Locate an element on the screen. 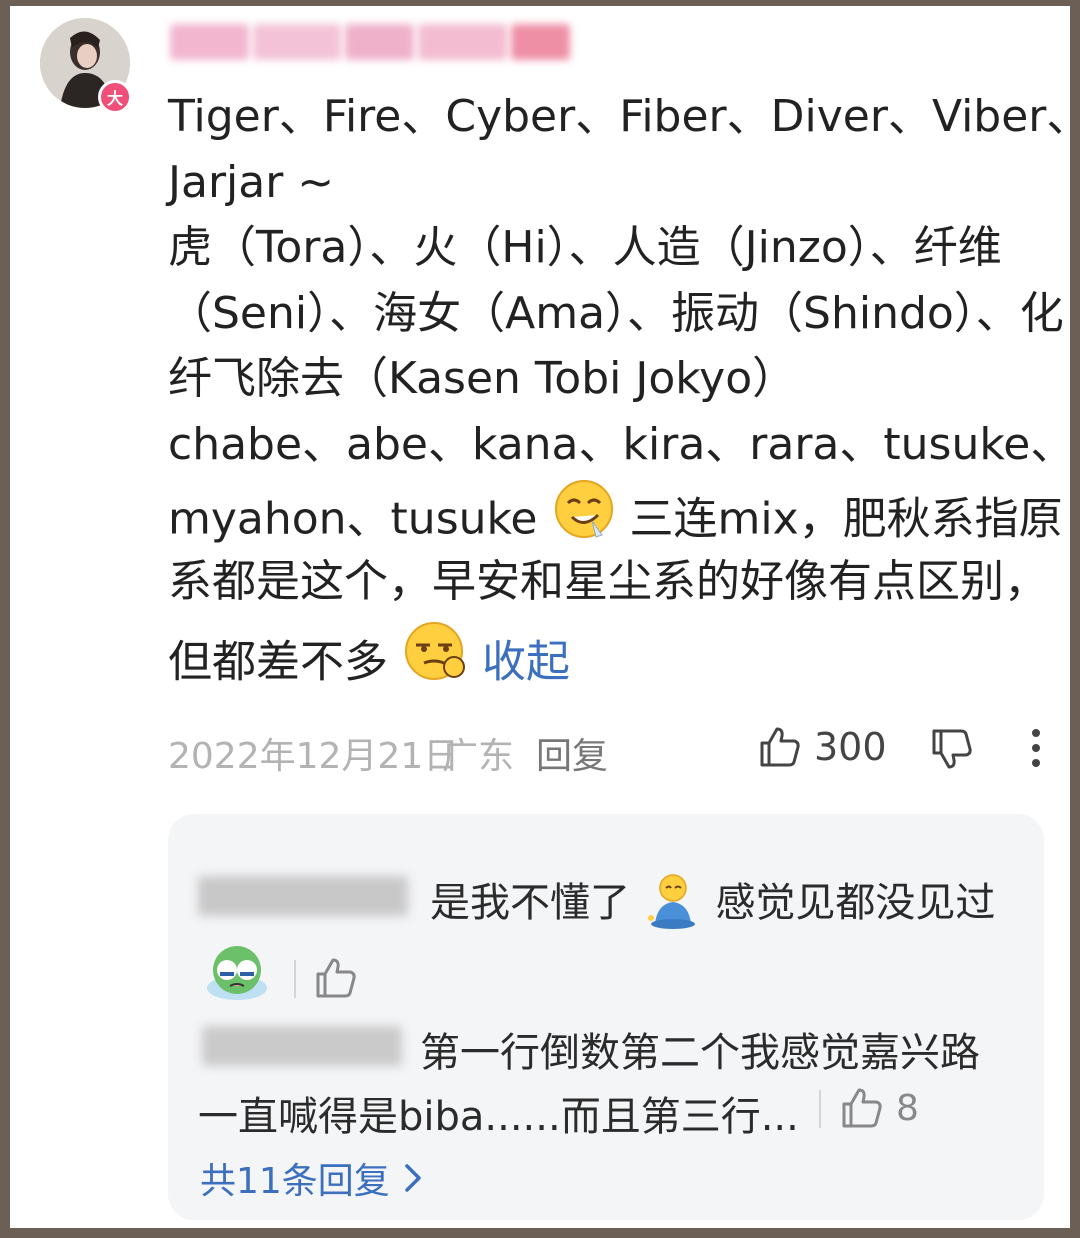 This screenshot has width=1080, height=1238. like-count: 300 is located at coordinates (850, 747).